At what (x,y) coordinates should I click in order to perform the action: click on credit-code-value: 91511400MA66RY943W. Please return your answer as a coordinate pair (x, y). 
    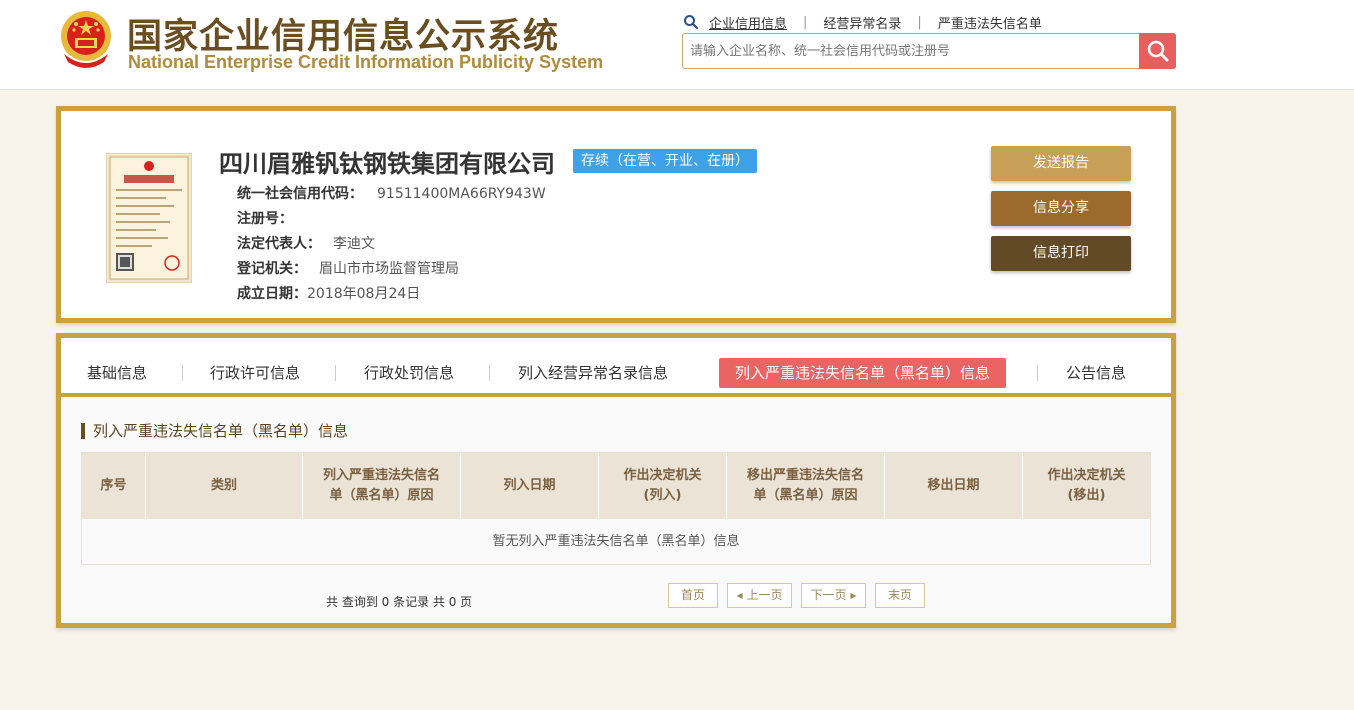
    Looking at the image, I should click on (461, 194).